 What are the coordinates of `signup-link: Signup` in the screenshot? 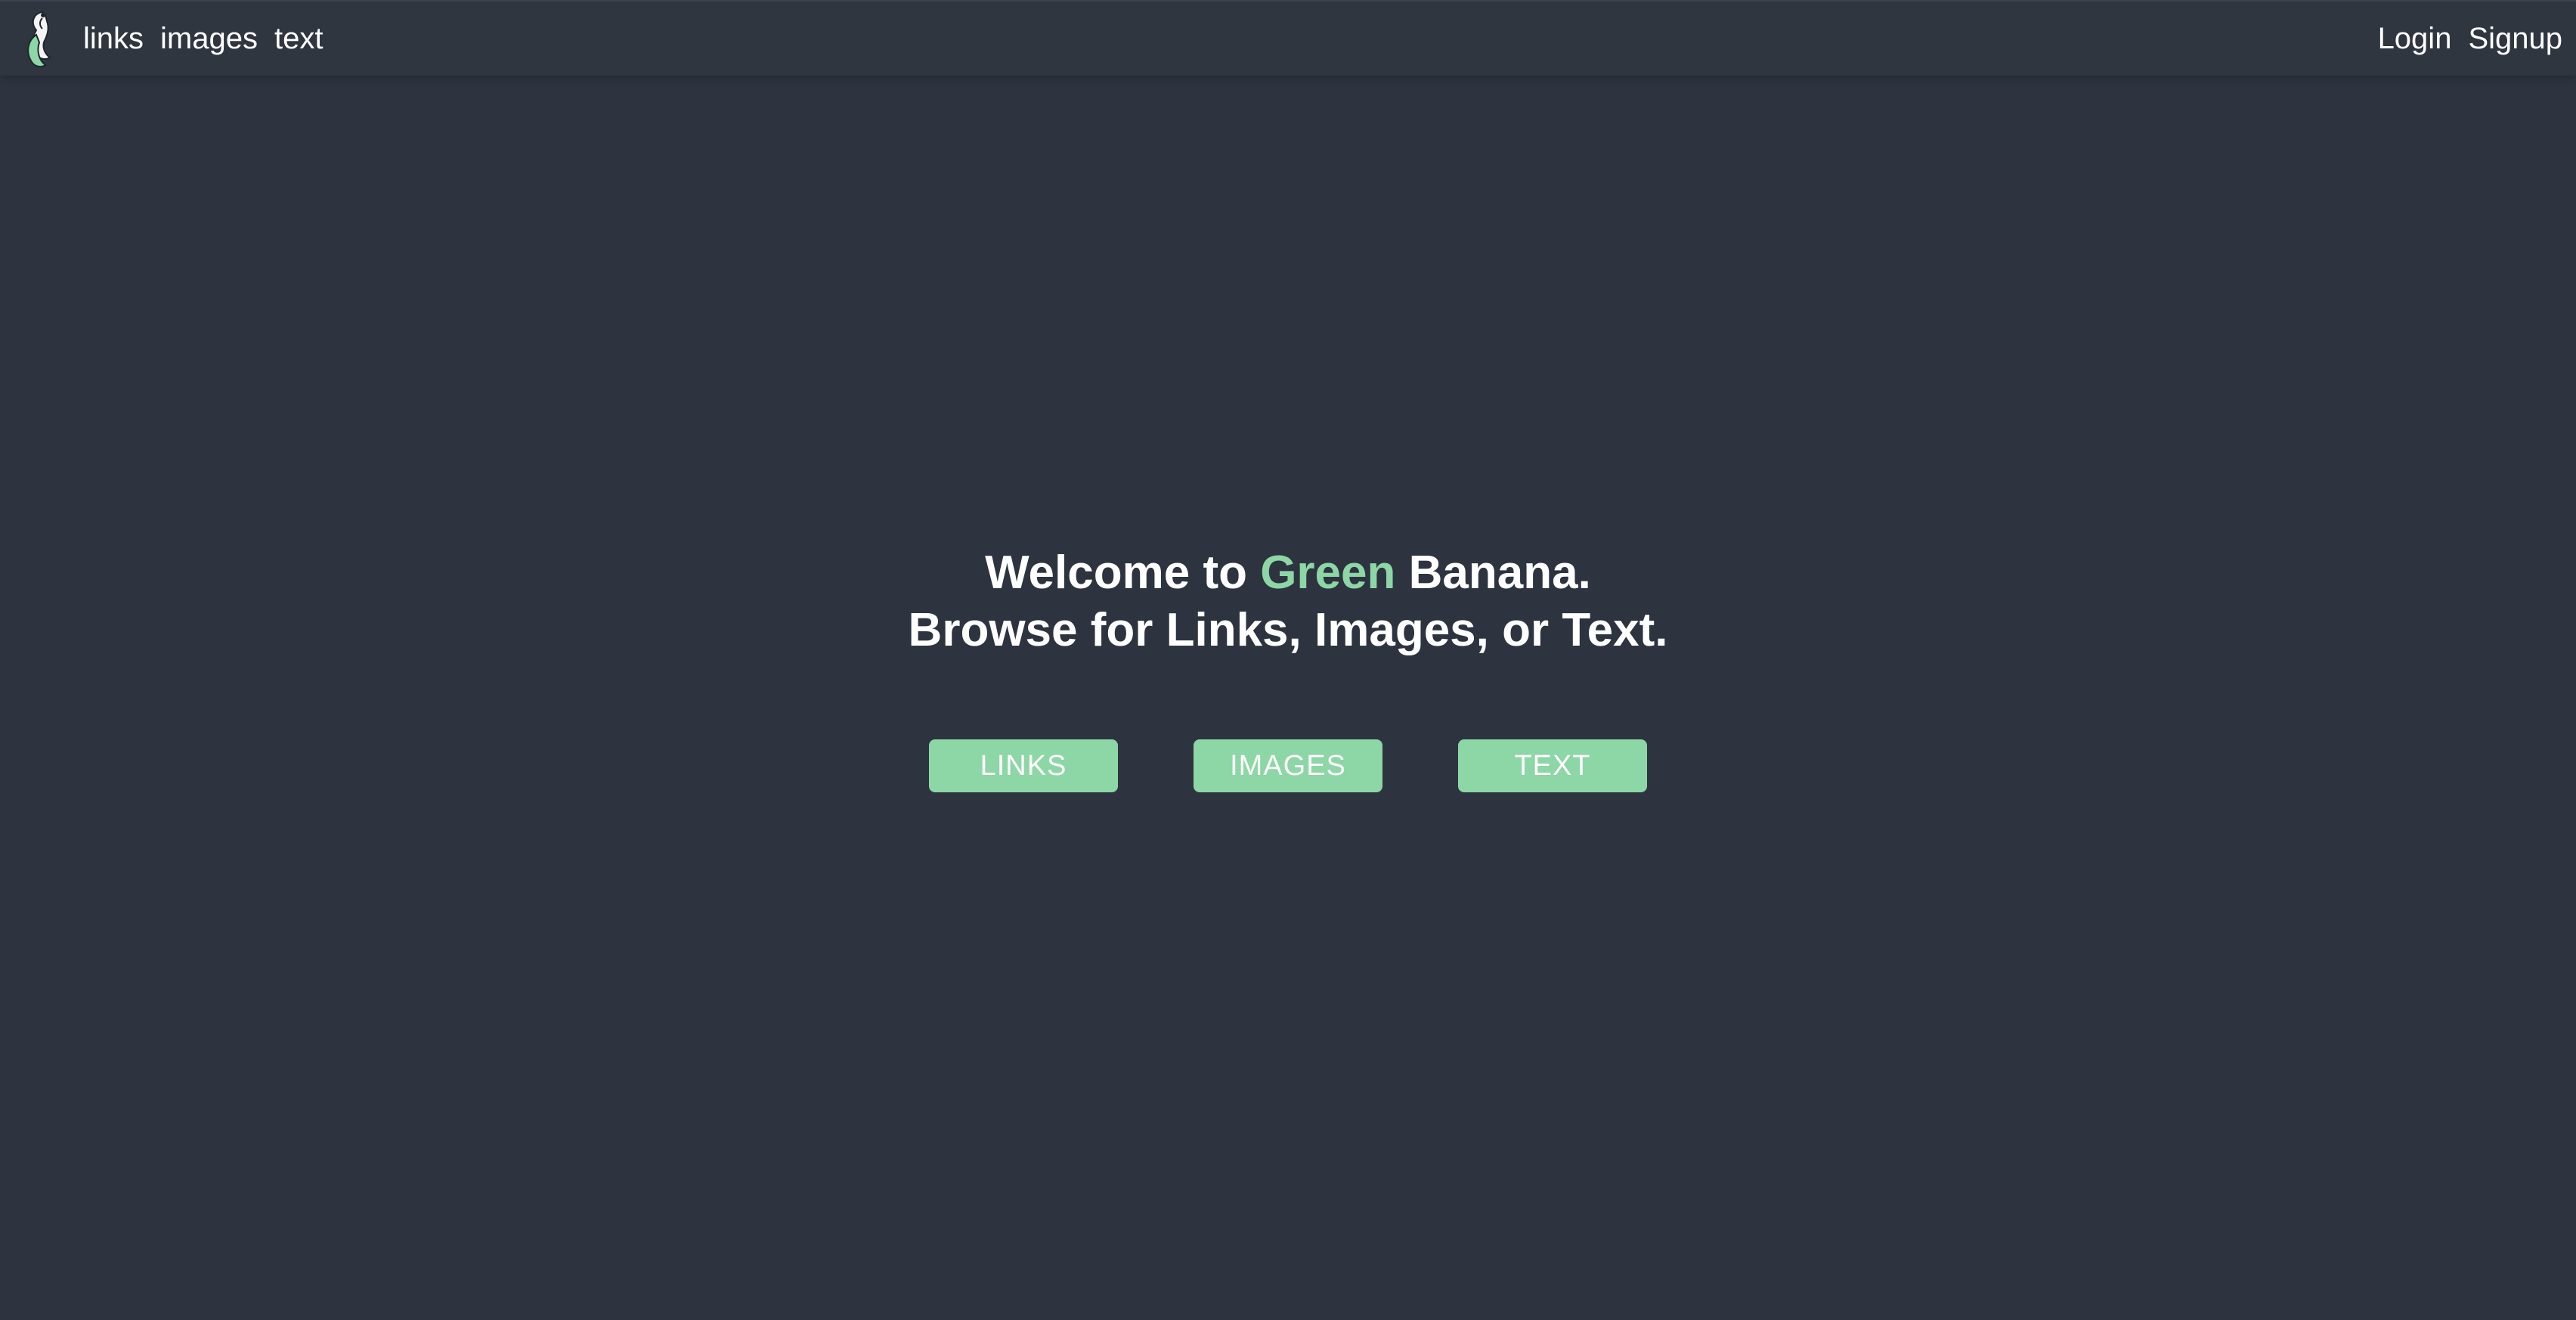 It's located at (2515, 38).